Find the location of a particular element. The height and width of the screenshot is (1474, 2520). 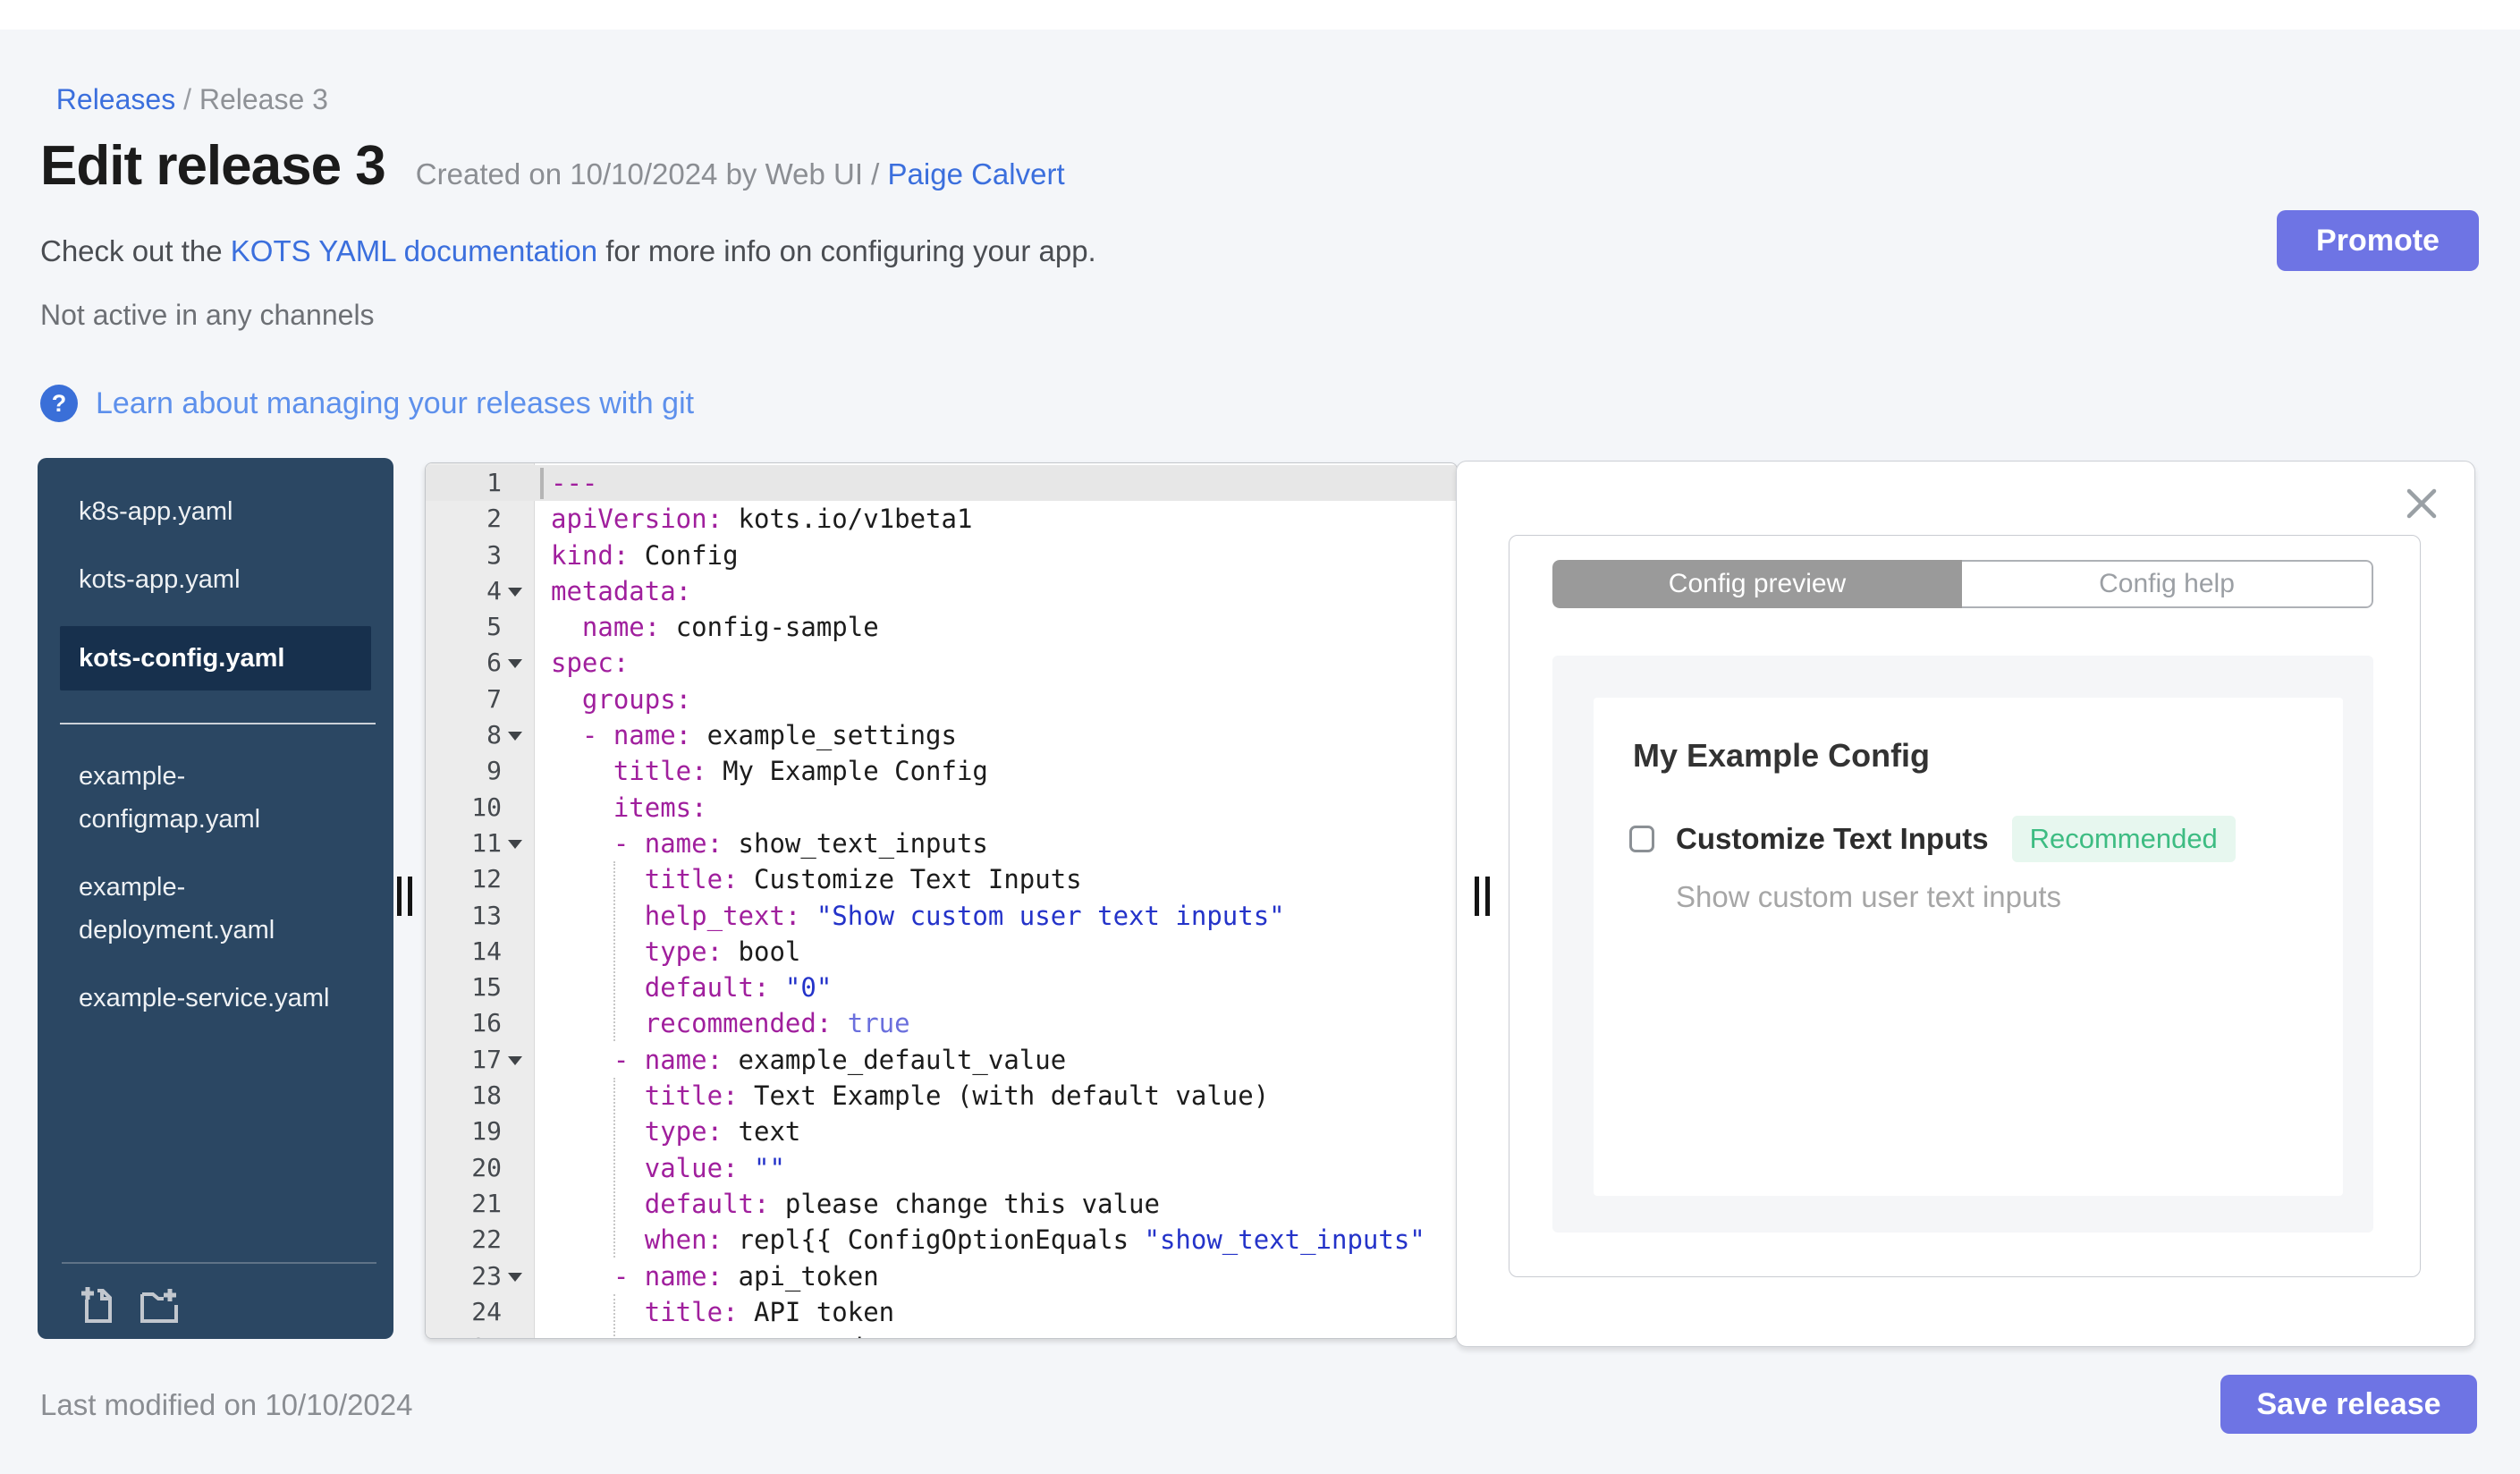

line-number: 24 is located at coordinates (486, 1311).